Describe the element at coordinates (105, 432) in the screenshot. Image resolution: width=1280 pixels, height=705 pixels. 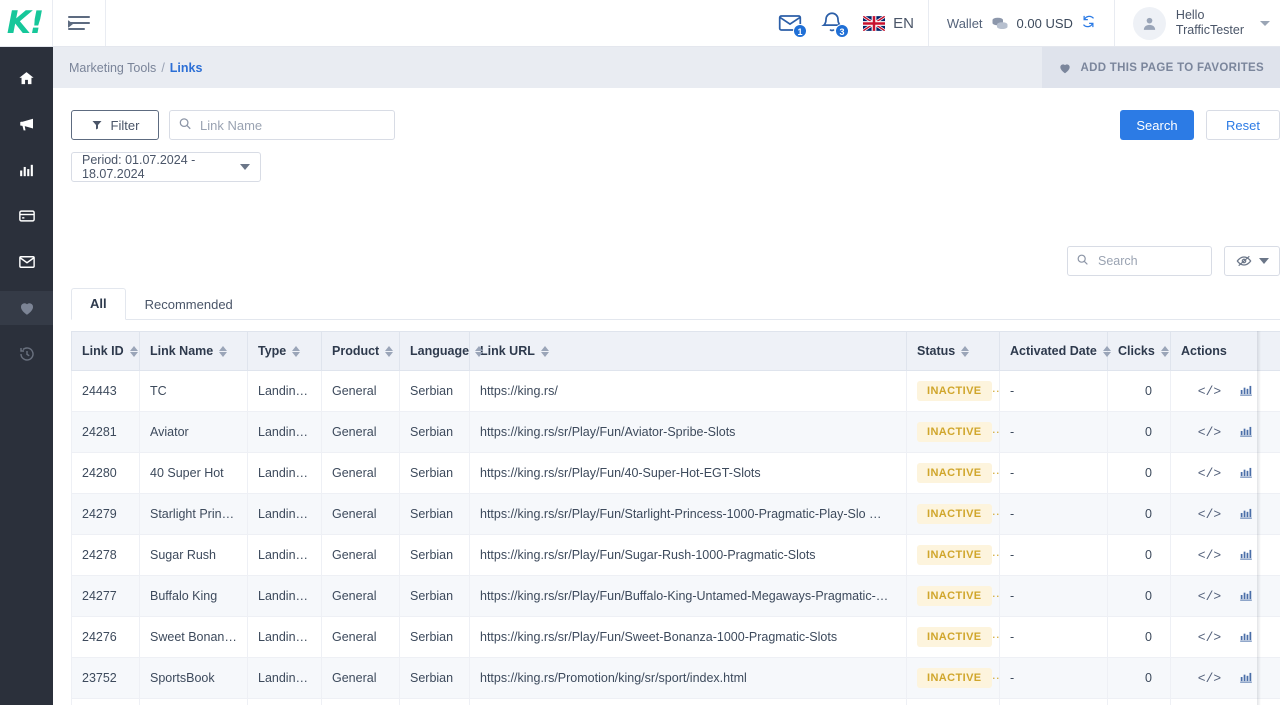
I see `cell-link-id: 24281` at that location.